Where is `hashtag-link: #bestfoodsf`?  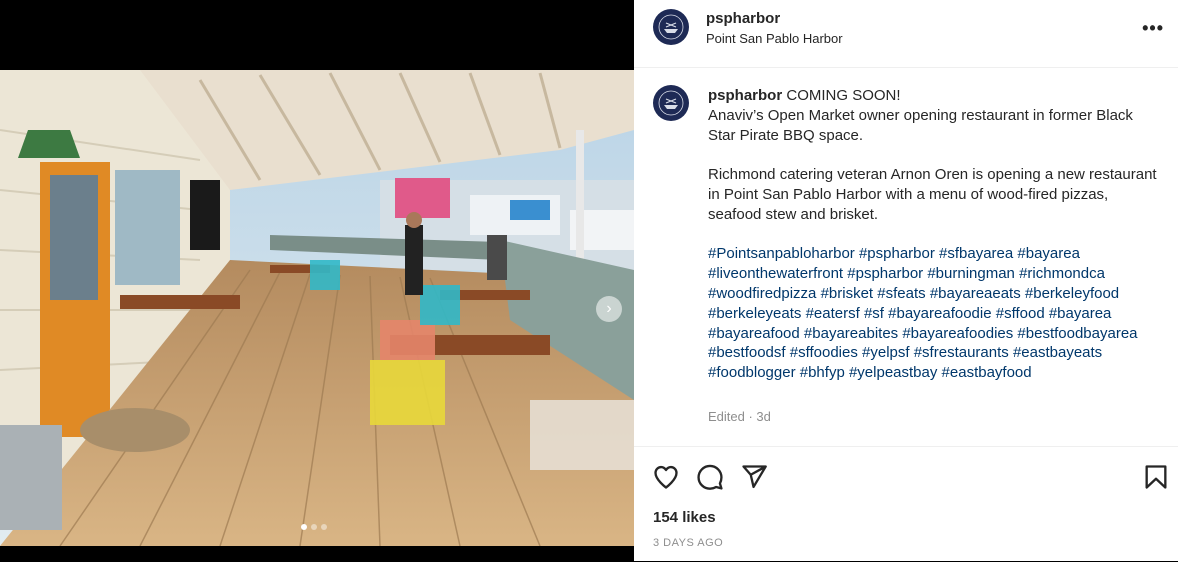 hashtag-link: #bestfoodsf is located at coordinates (747, 352).